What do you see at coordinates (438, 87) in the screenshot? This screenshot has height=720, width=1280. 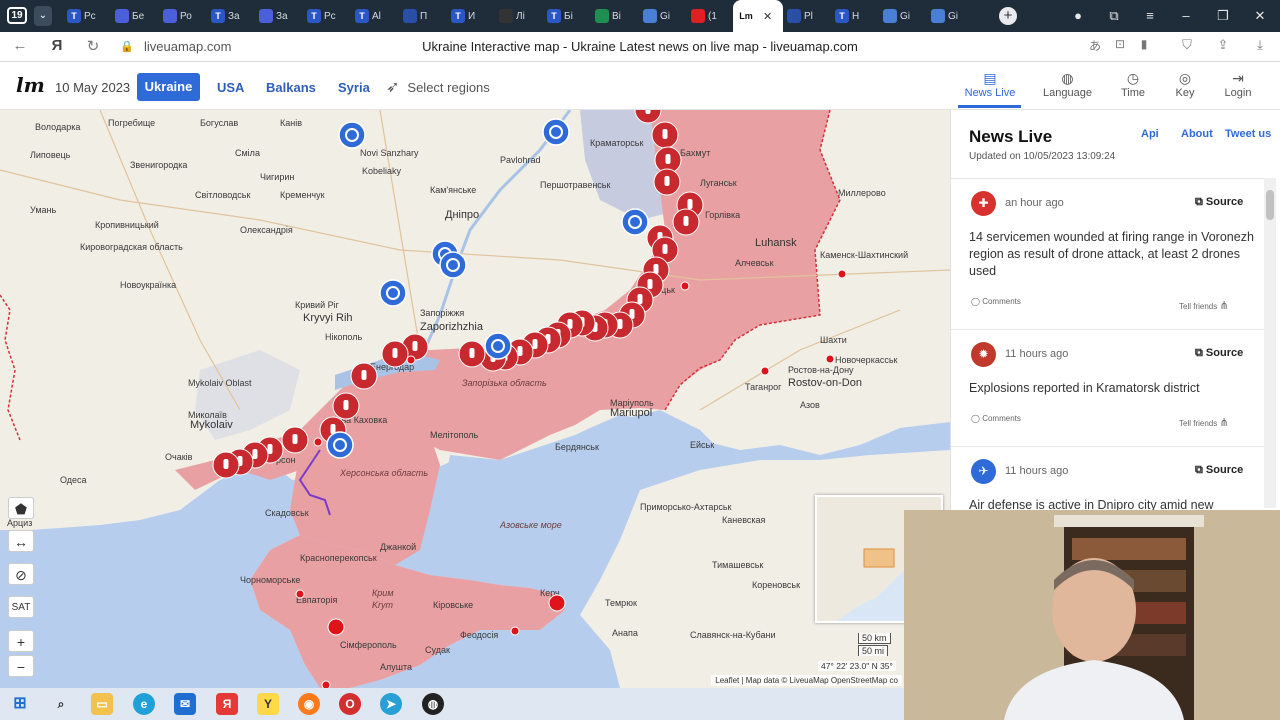 I see `select-regions-button: ➶ Select regions` at bounding box center [438, 87].